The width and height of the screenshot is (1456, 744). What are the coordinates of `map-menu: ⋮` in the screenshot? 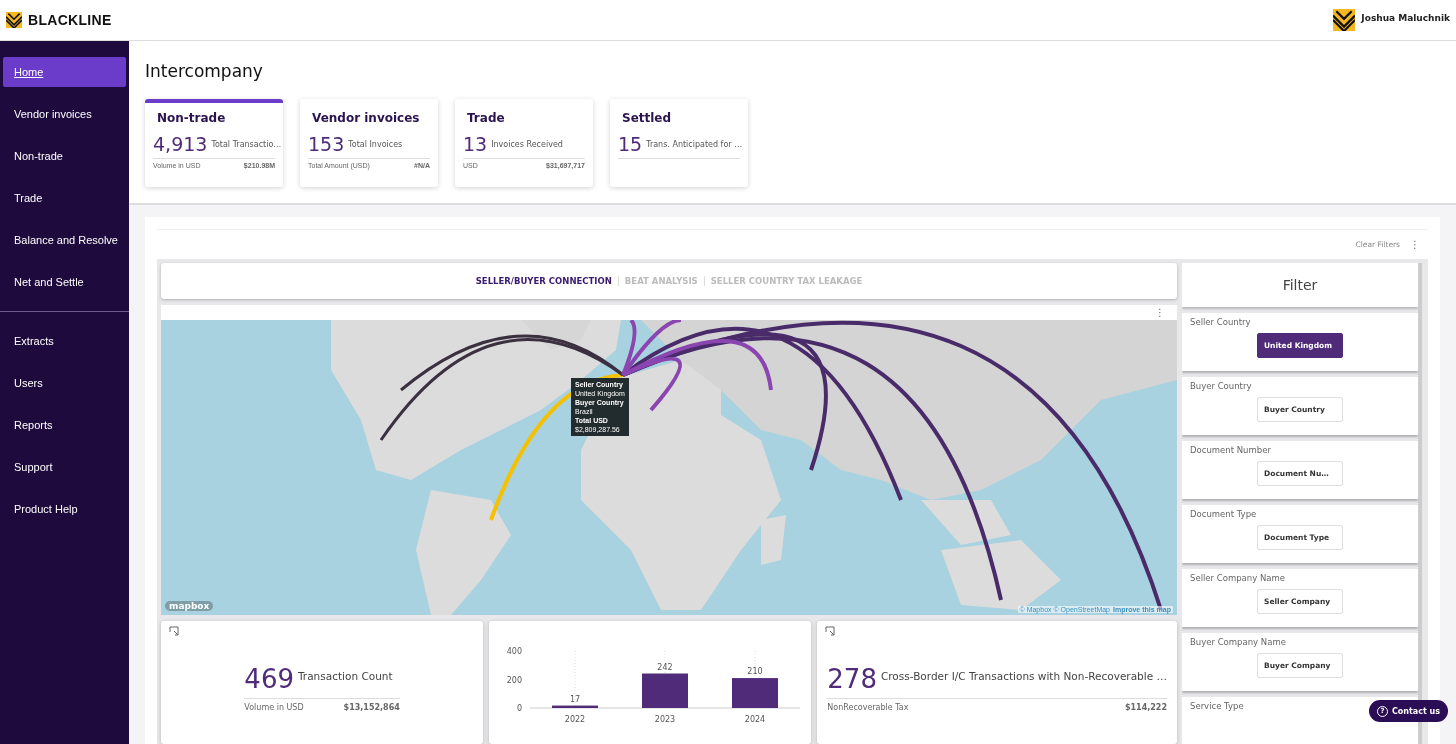 It's located at (1160, 312).